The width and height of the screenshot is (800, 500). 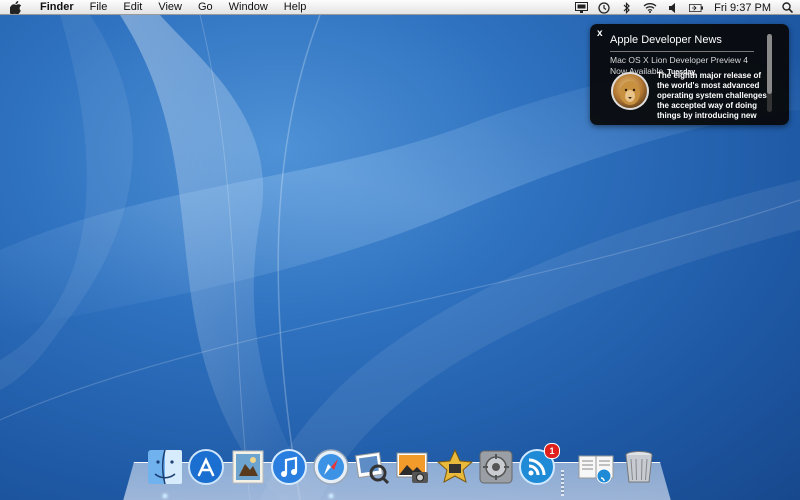 I want to click on notification-title: Apple Developer News, so click(x=666, y=40).